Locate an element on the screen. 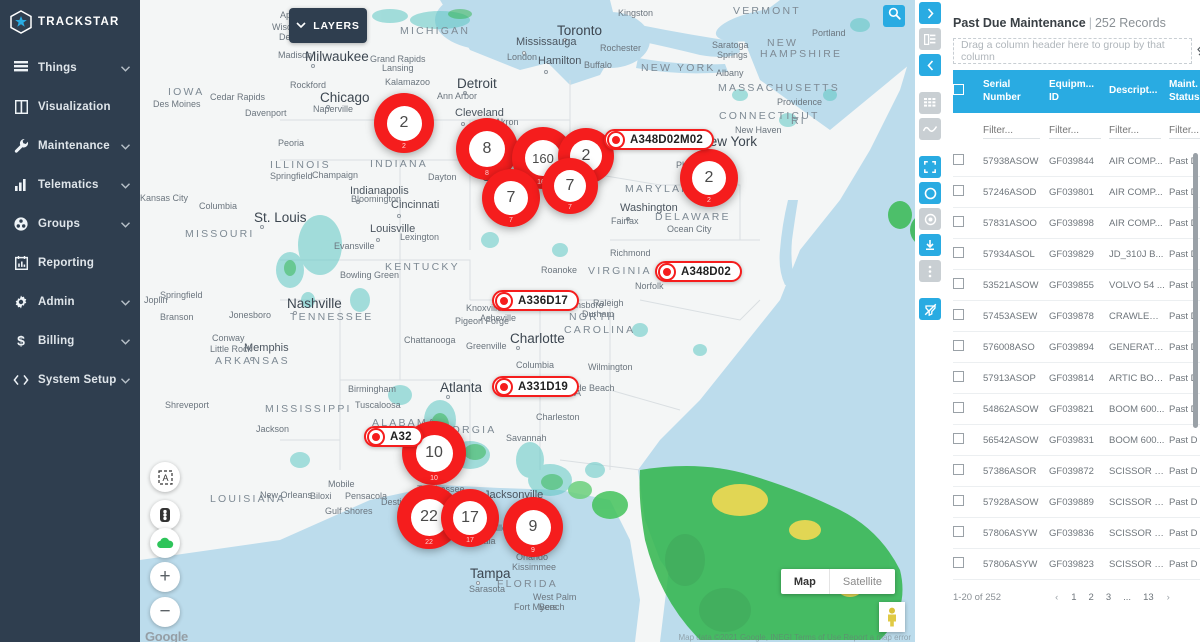 This screenshot has height=642, width=1200. map-cluster: 17 17 is located at coordinates (470, 518).